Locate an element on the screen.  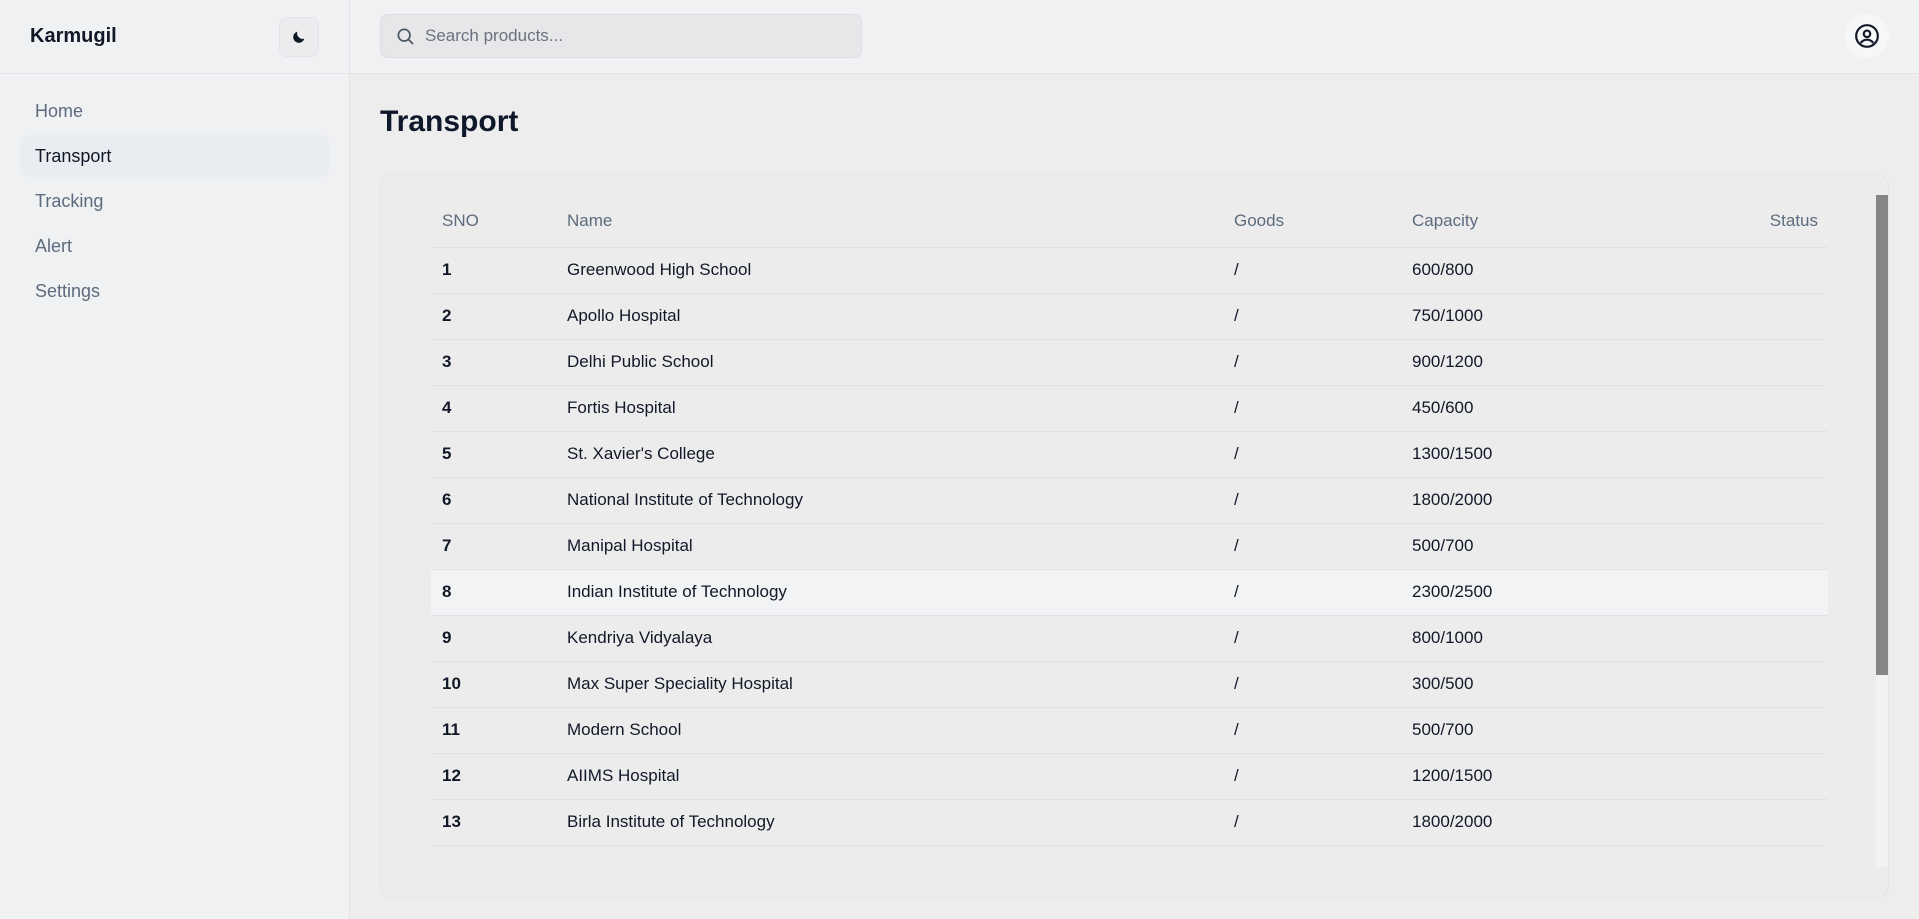
sidebar-header: Karmugil is located at coordinates (174, 37).